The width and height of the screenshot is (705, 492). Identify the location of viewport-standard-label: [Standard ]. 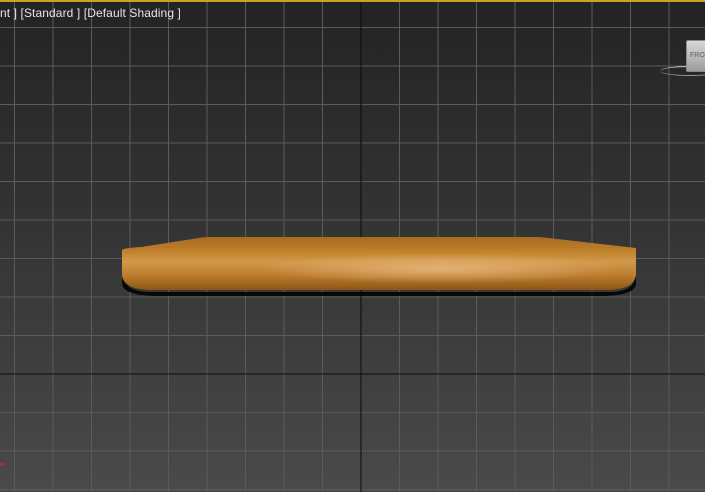
(51, 13).